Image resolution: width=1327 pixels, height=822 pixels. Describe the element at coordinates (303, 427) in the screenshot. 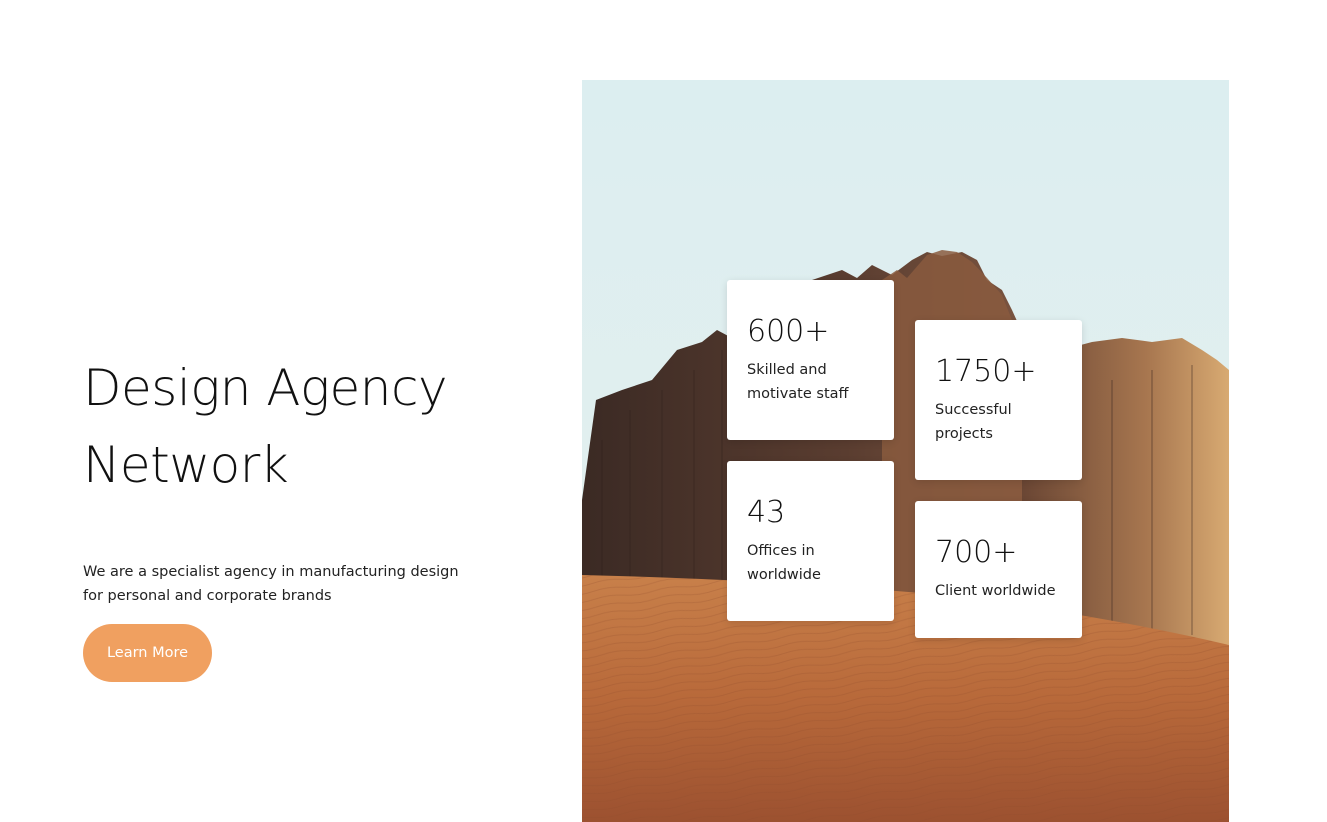

I see `hero-title: Design Agency Network` at that location.